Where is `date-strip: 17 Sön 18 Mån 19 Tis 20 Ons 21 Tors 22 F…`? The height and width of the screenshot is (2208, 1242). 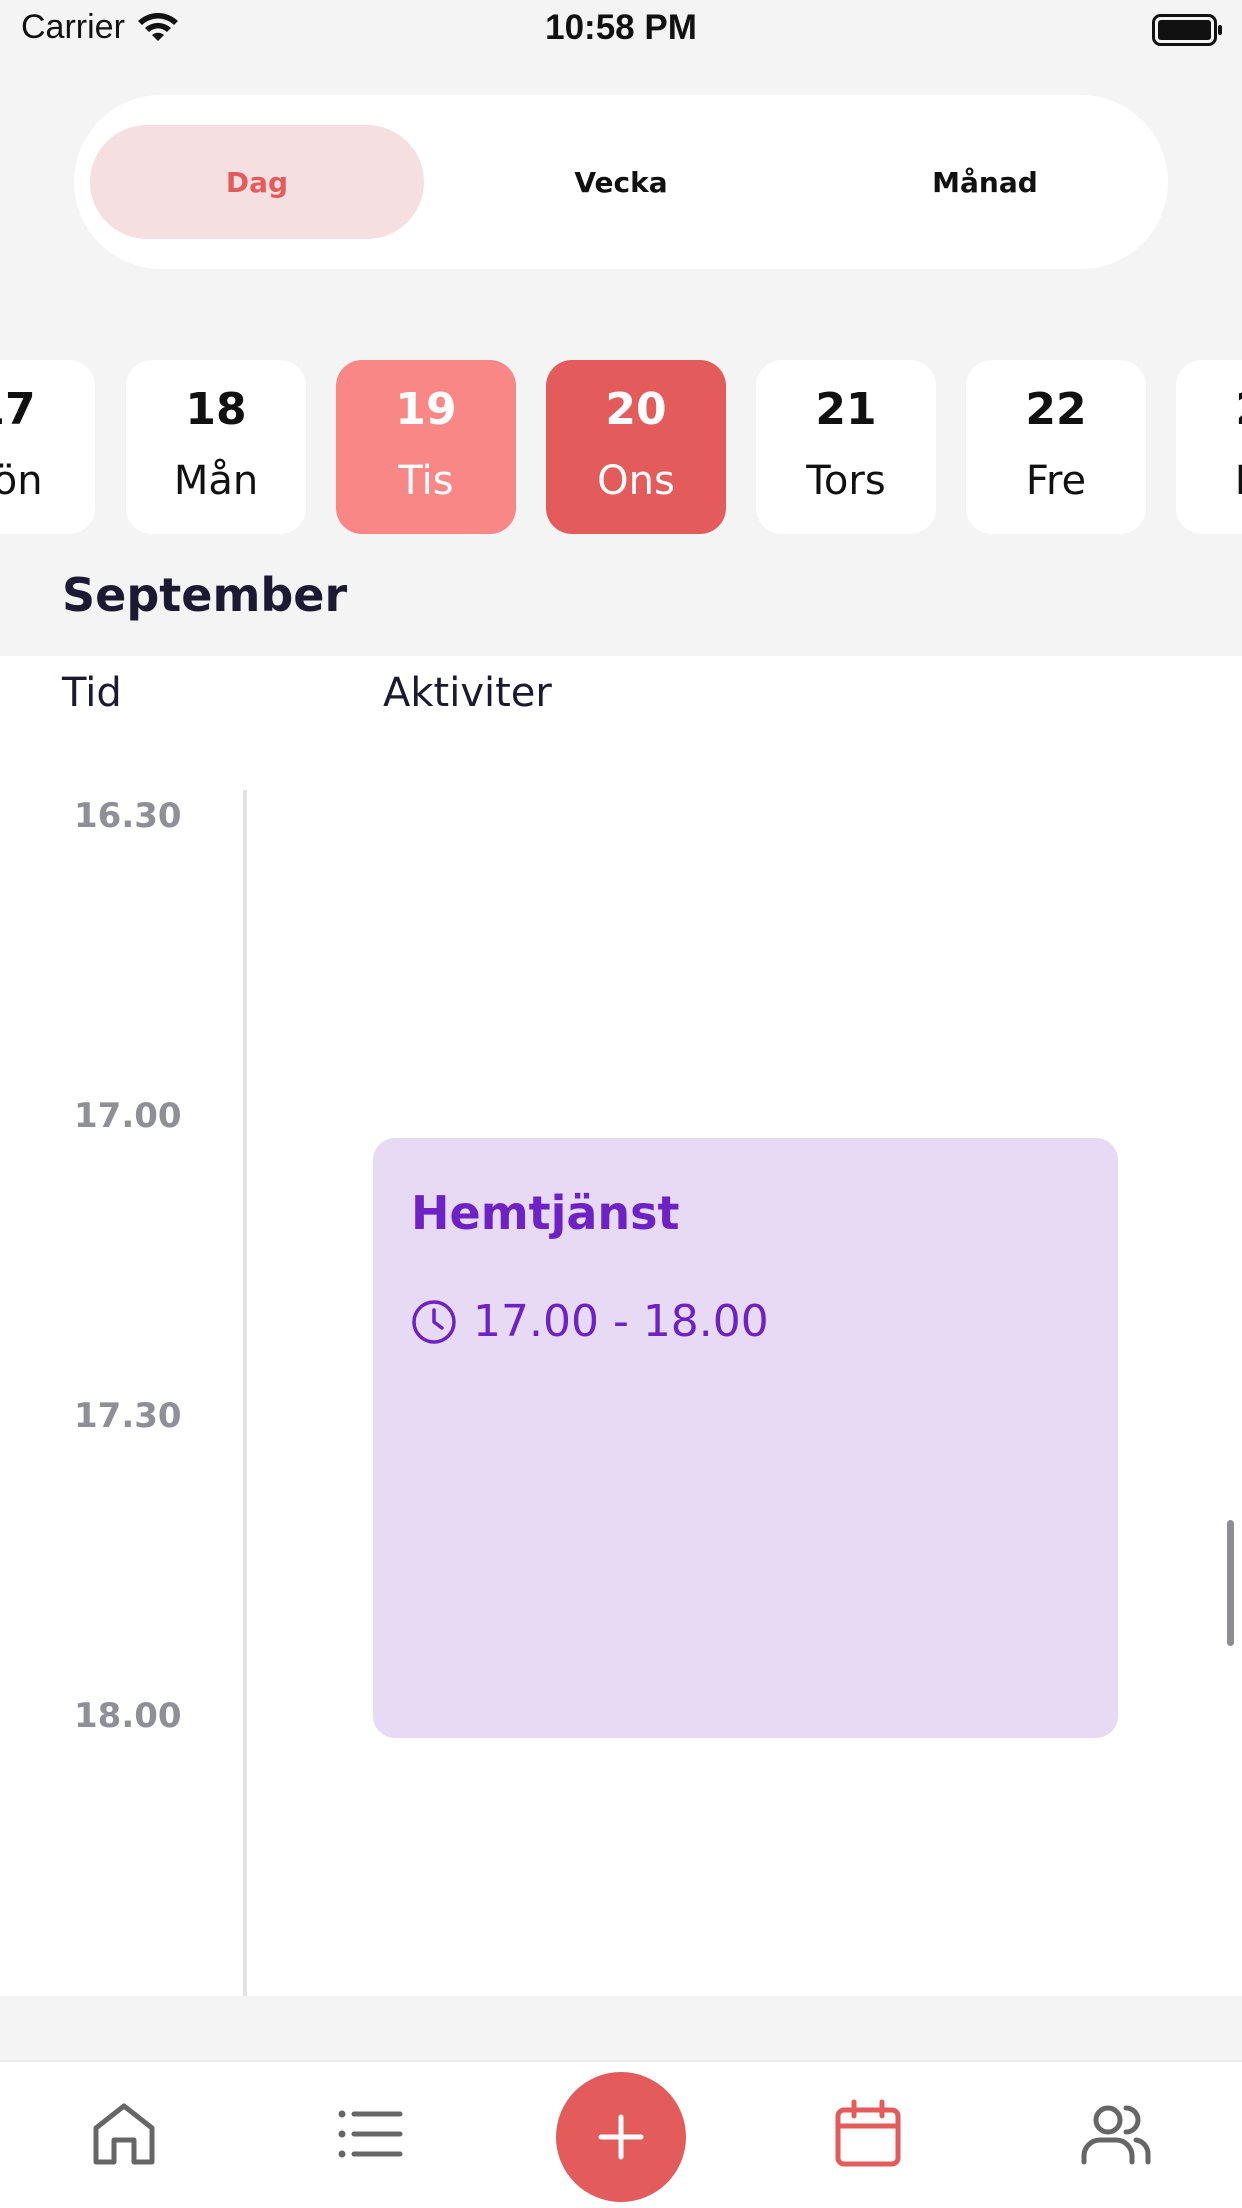
date-strip: 17 Sön 18 Mån 19 Tis 20 Ons 21 Tors 22 F… is located at coordinates (621, 447).